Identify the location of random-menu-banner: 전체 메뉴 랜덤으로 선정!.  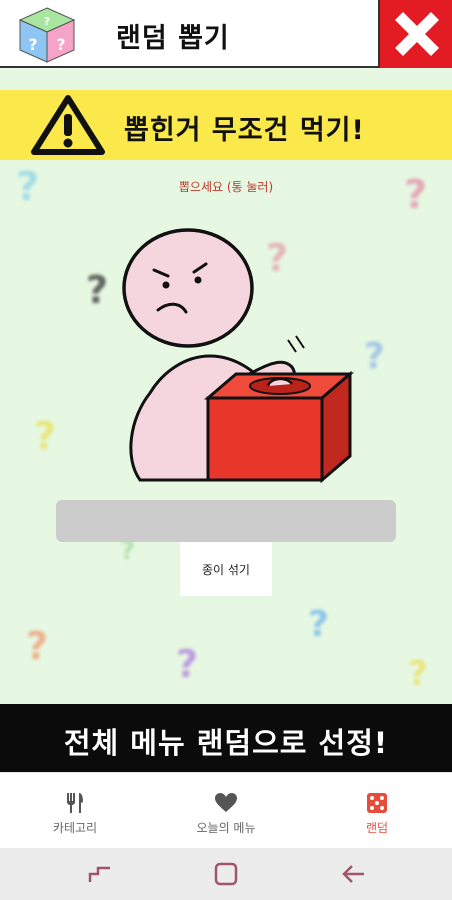
(226, 738).